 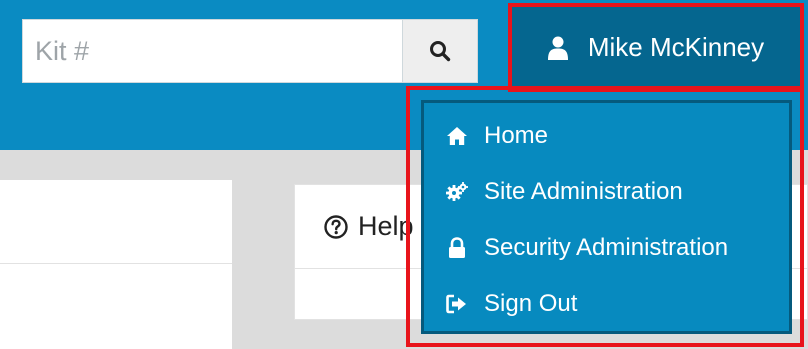 I want to click on menu-item-security-administration: Security Administration, so click(x=606, y=248).